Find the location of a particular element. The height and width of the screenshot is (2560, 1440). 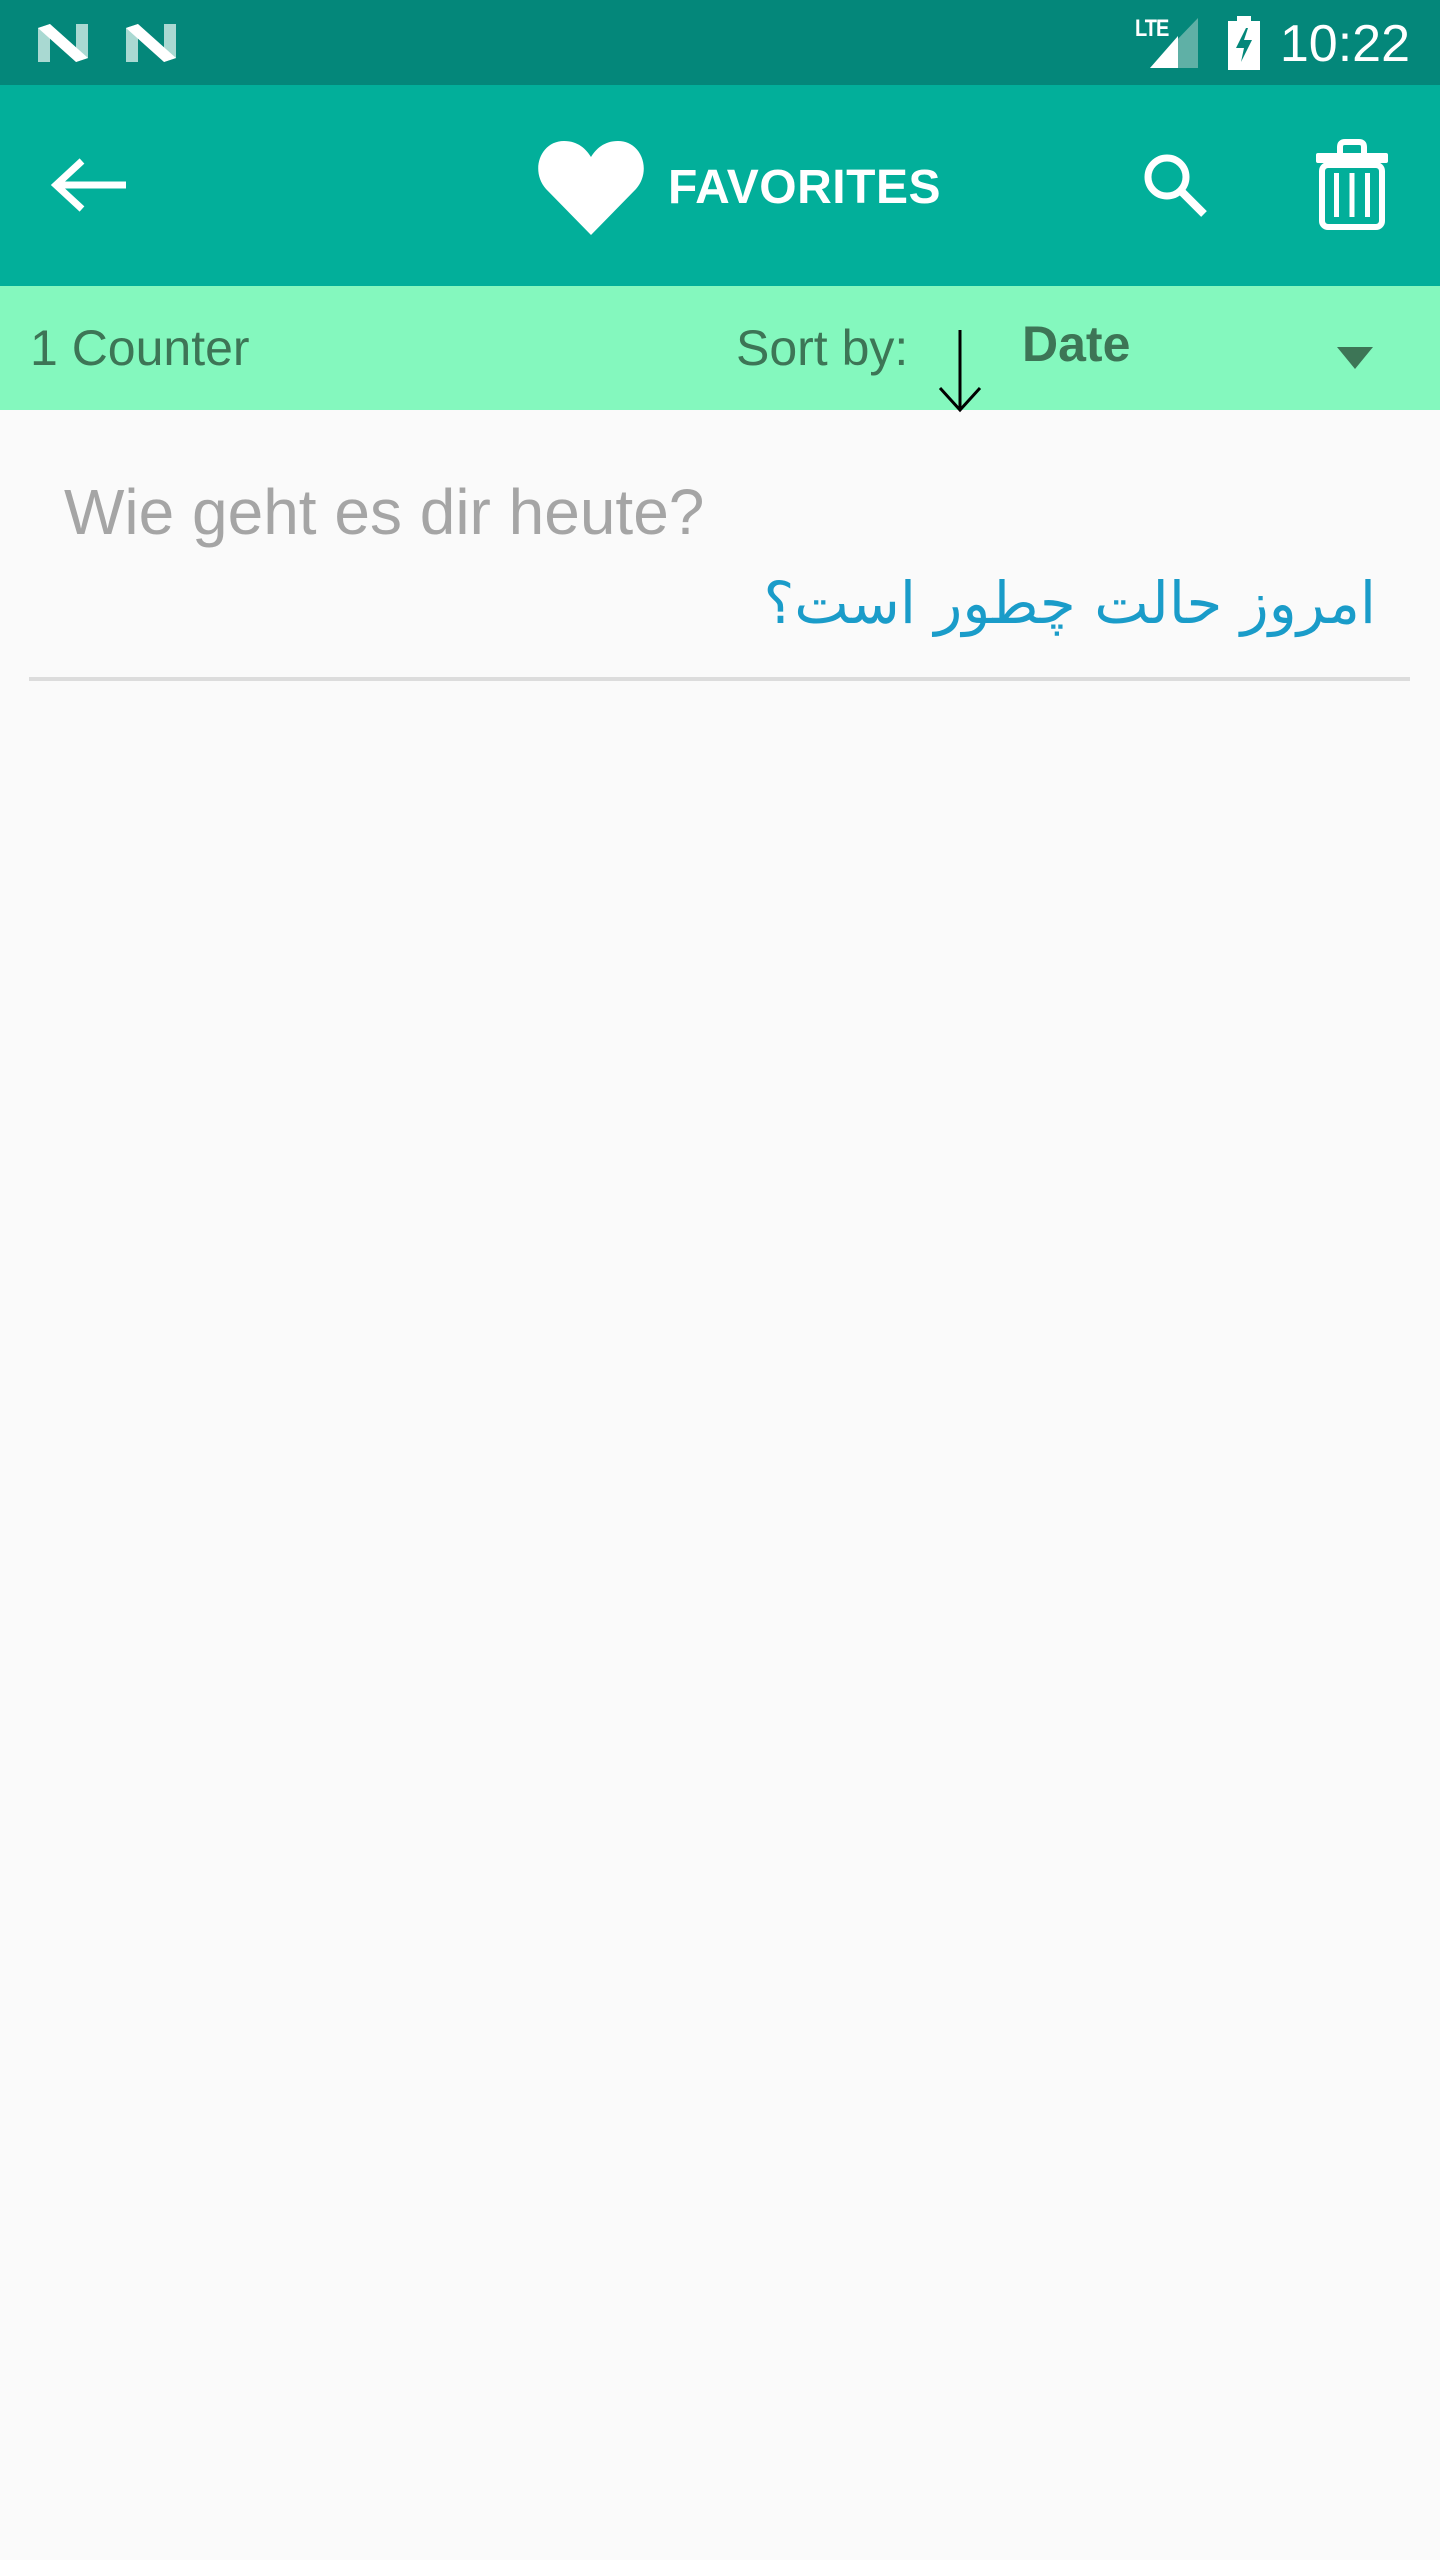

heart-icon is located at coordinates (591, 188).